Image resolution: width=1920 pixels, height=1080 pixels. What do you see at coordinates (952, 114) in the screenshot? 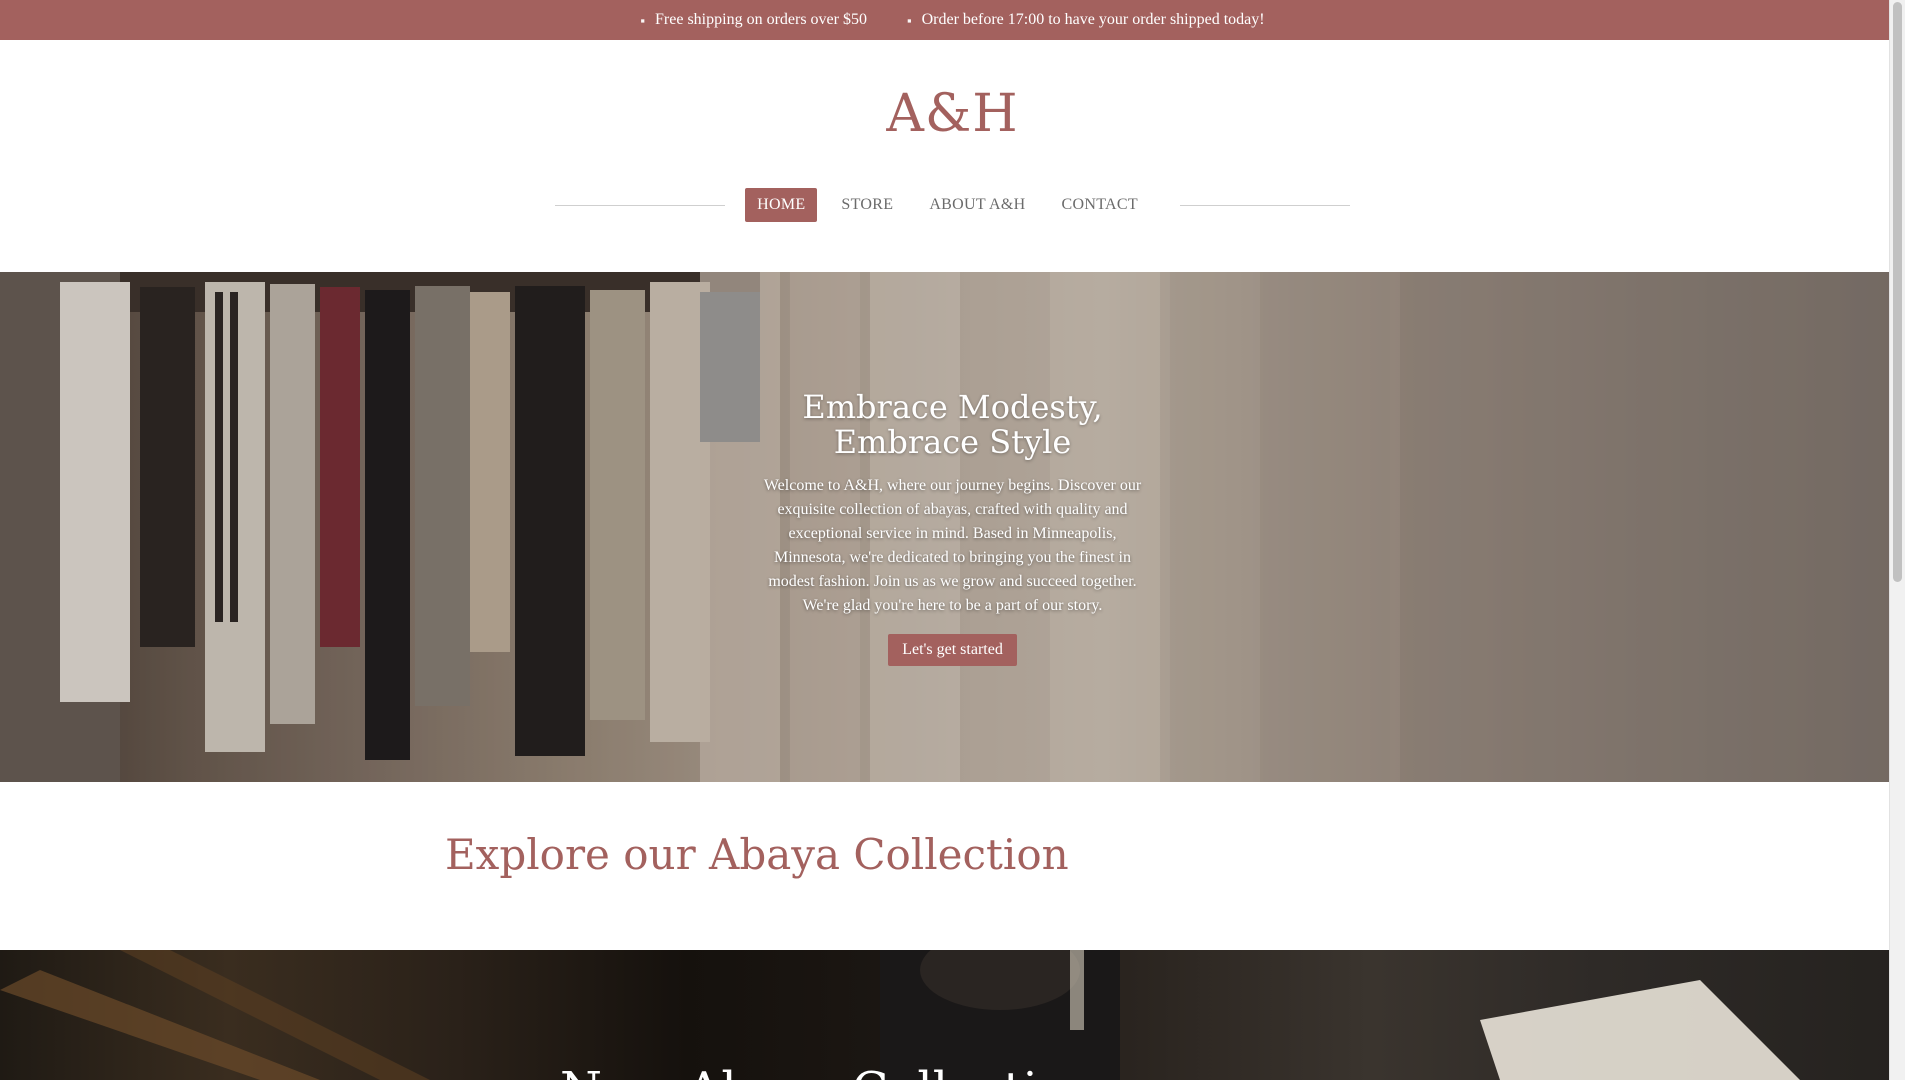
I see `site-logo: A&H` at bounding box center [952, 114].